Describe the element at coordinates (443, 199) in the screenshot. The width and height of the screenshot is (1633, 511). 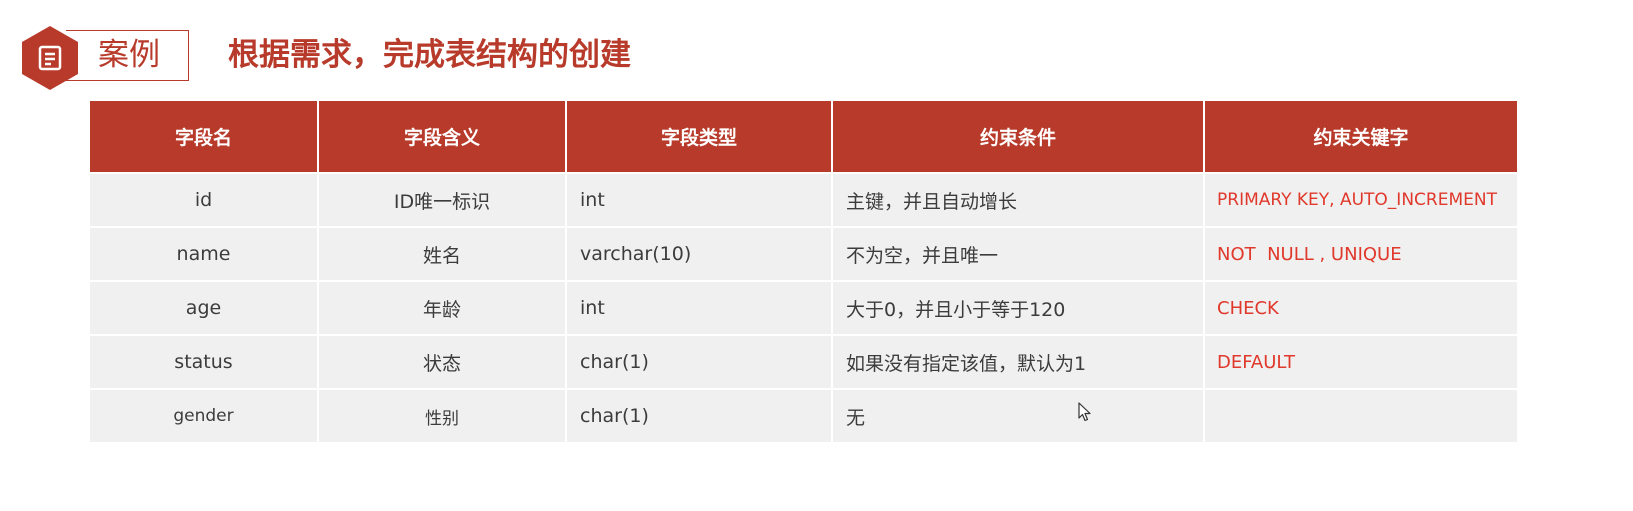
I see `cell-field-meaning: ID唯一标识` at that location.